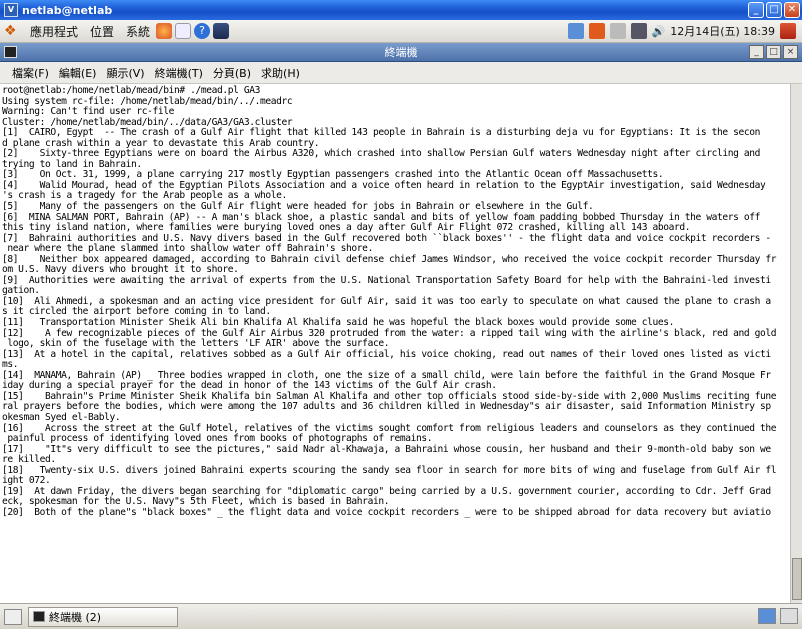 The image size is (802, 629). What do you see at coordinates (401, 31) in the screenshot?
I see `gnome-top-panel: ❖ 應用程式 位置 系統 ? 🔊 12月14日(五) 18:39` at bounding box center [401, 31].